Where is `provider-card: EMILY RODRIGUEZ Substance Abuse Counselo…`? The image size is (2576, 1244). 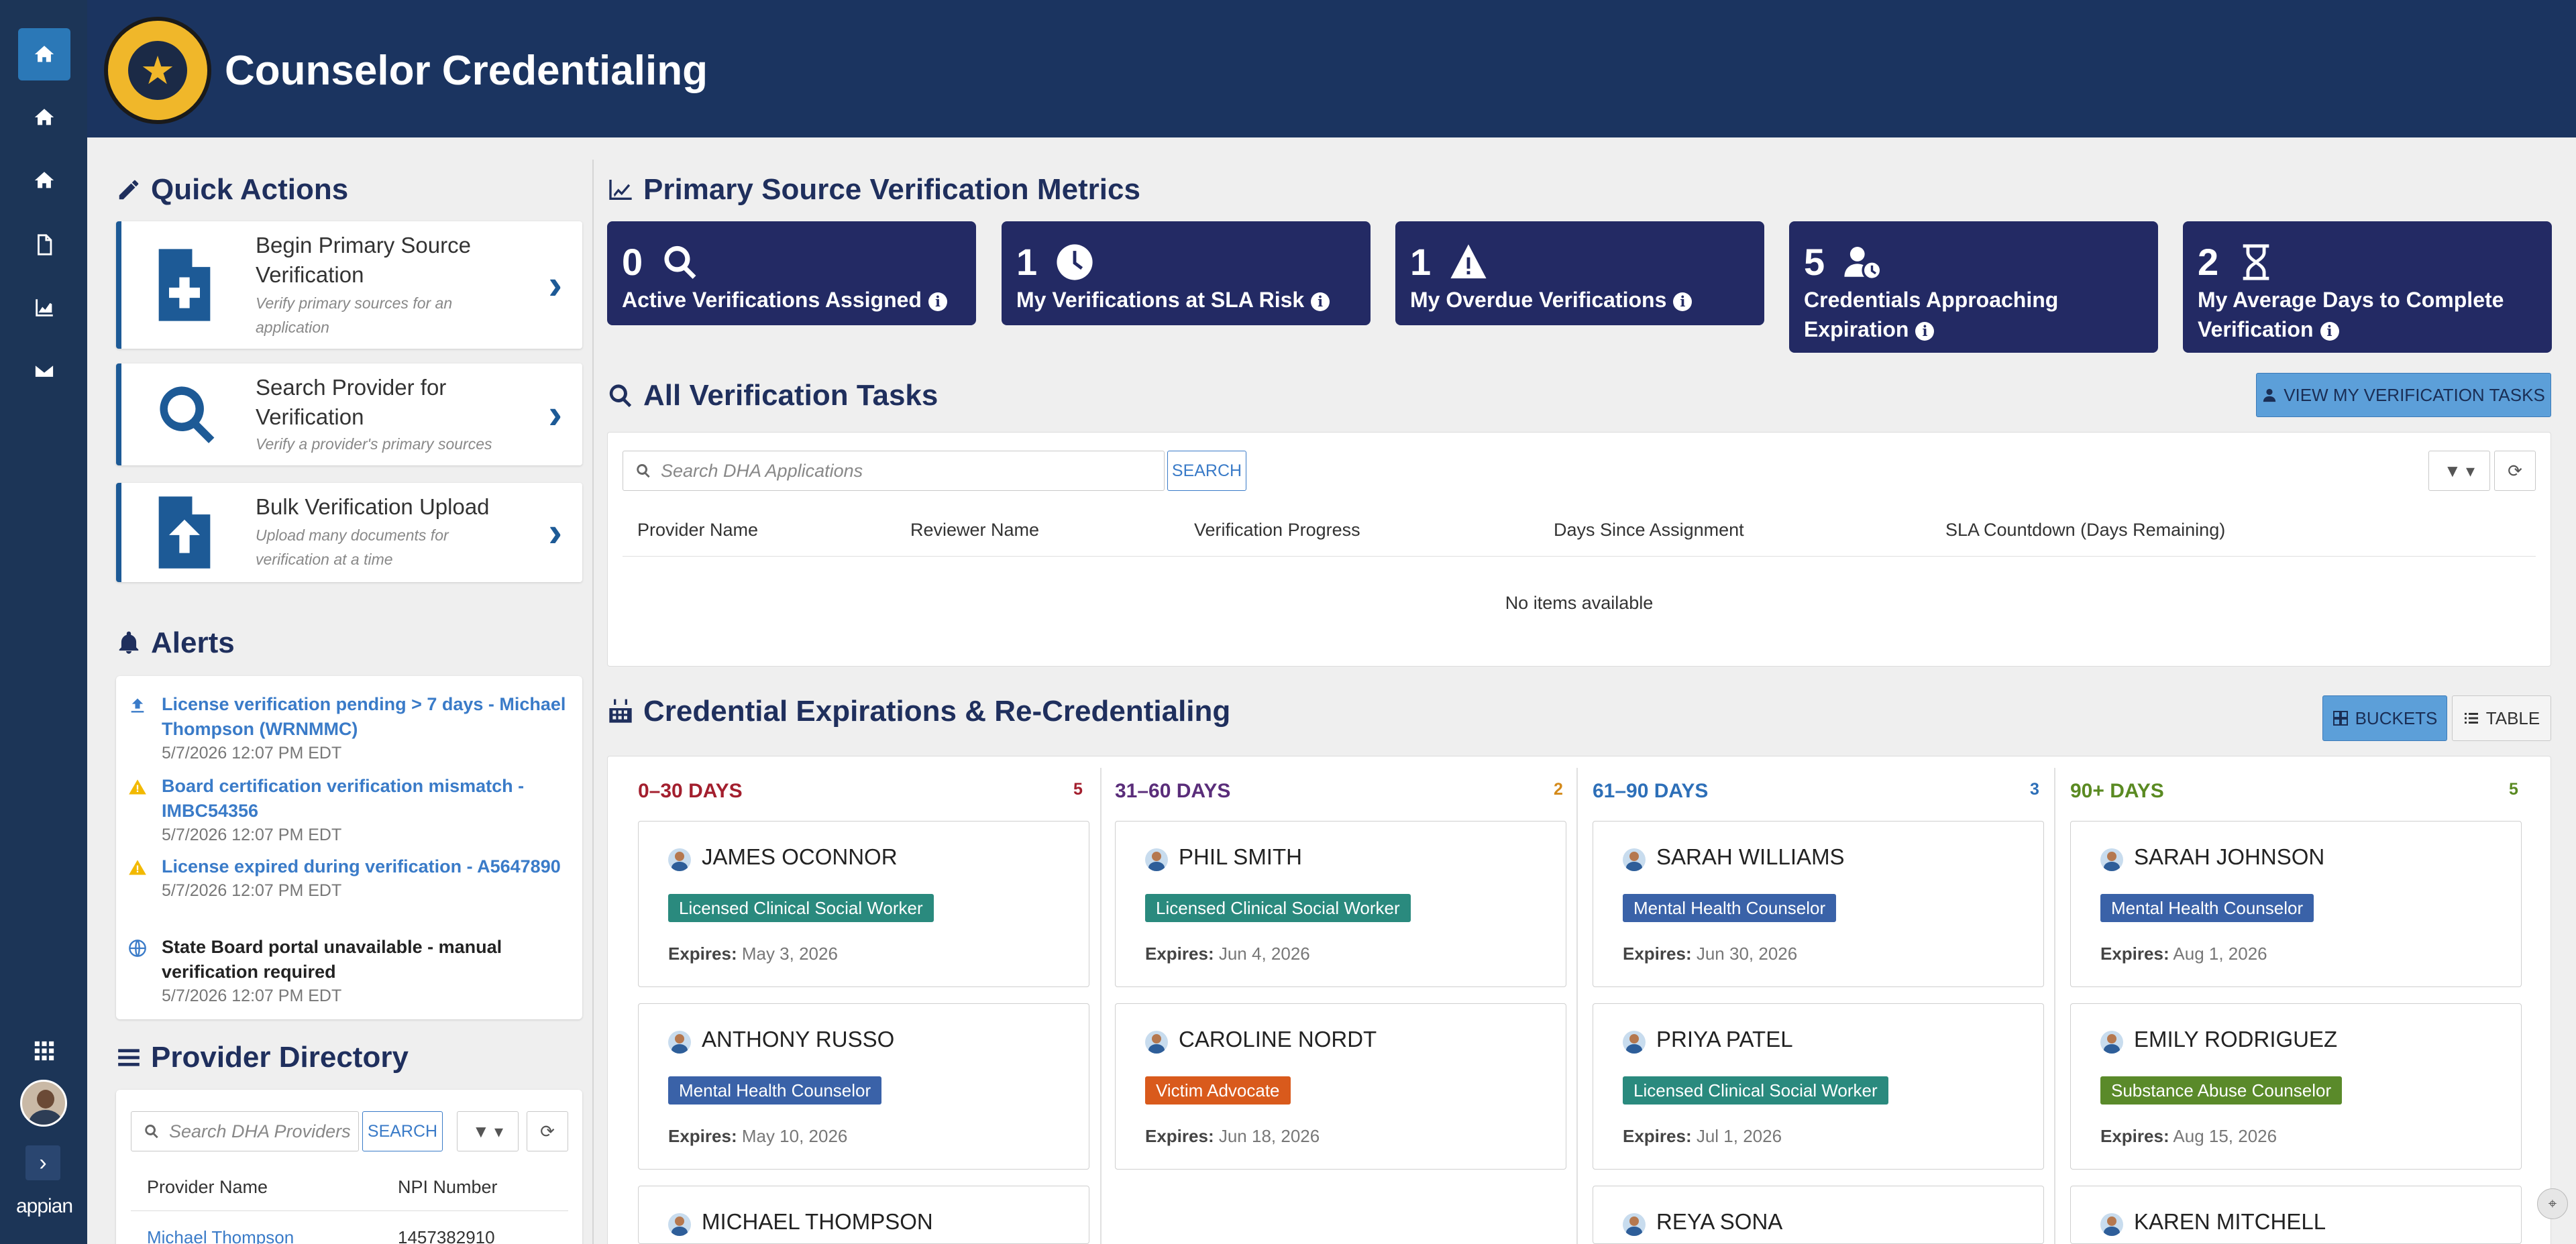
provider-card: EMILY RODRIGUEZ Substance Abuse Counselo… is located at coordinates (2296, 1086).